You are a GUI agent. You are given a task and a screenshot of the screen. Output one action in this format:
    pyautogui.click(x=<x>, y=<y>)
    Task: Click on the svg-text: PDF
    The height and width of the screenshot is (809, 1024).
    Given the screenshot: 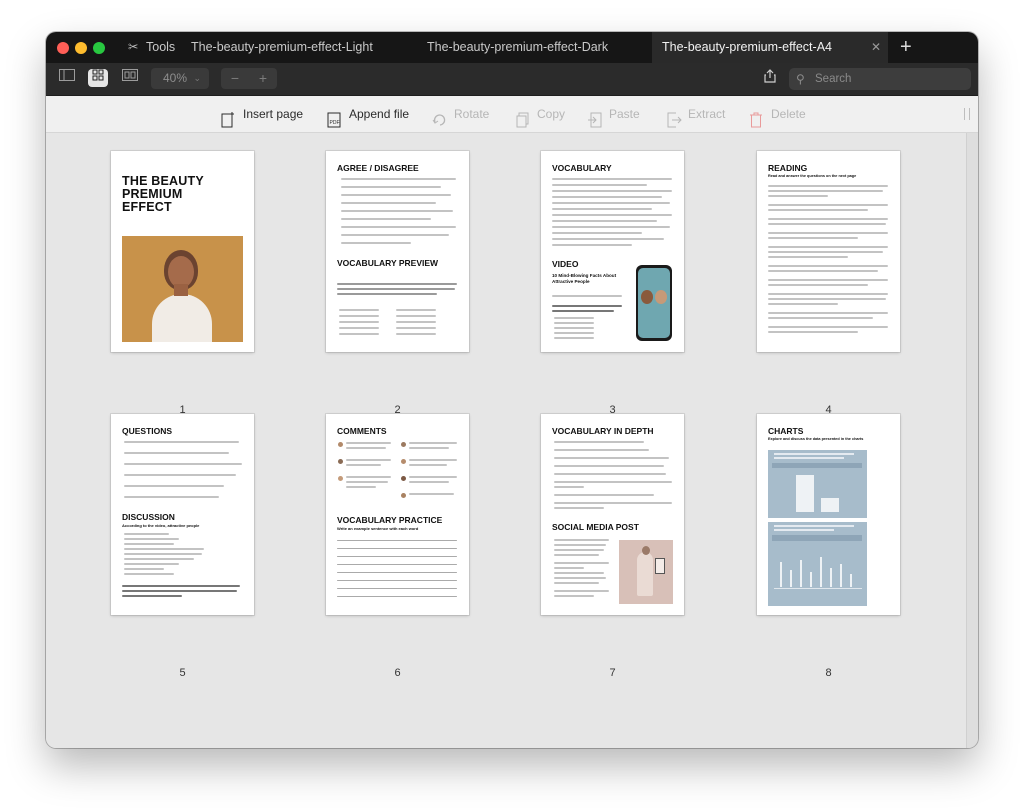 What is the action you would take?
    pyautogui.click(x=335, y=123)
    